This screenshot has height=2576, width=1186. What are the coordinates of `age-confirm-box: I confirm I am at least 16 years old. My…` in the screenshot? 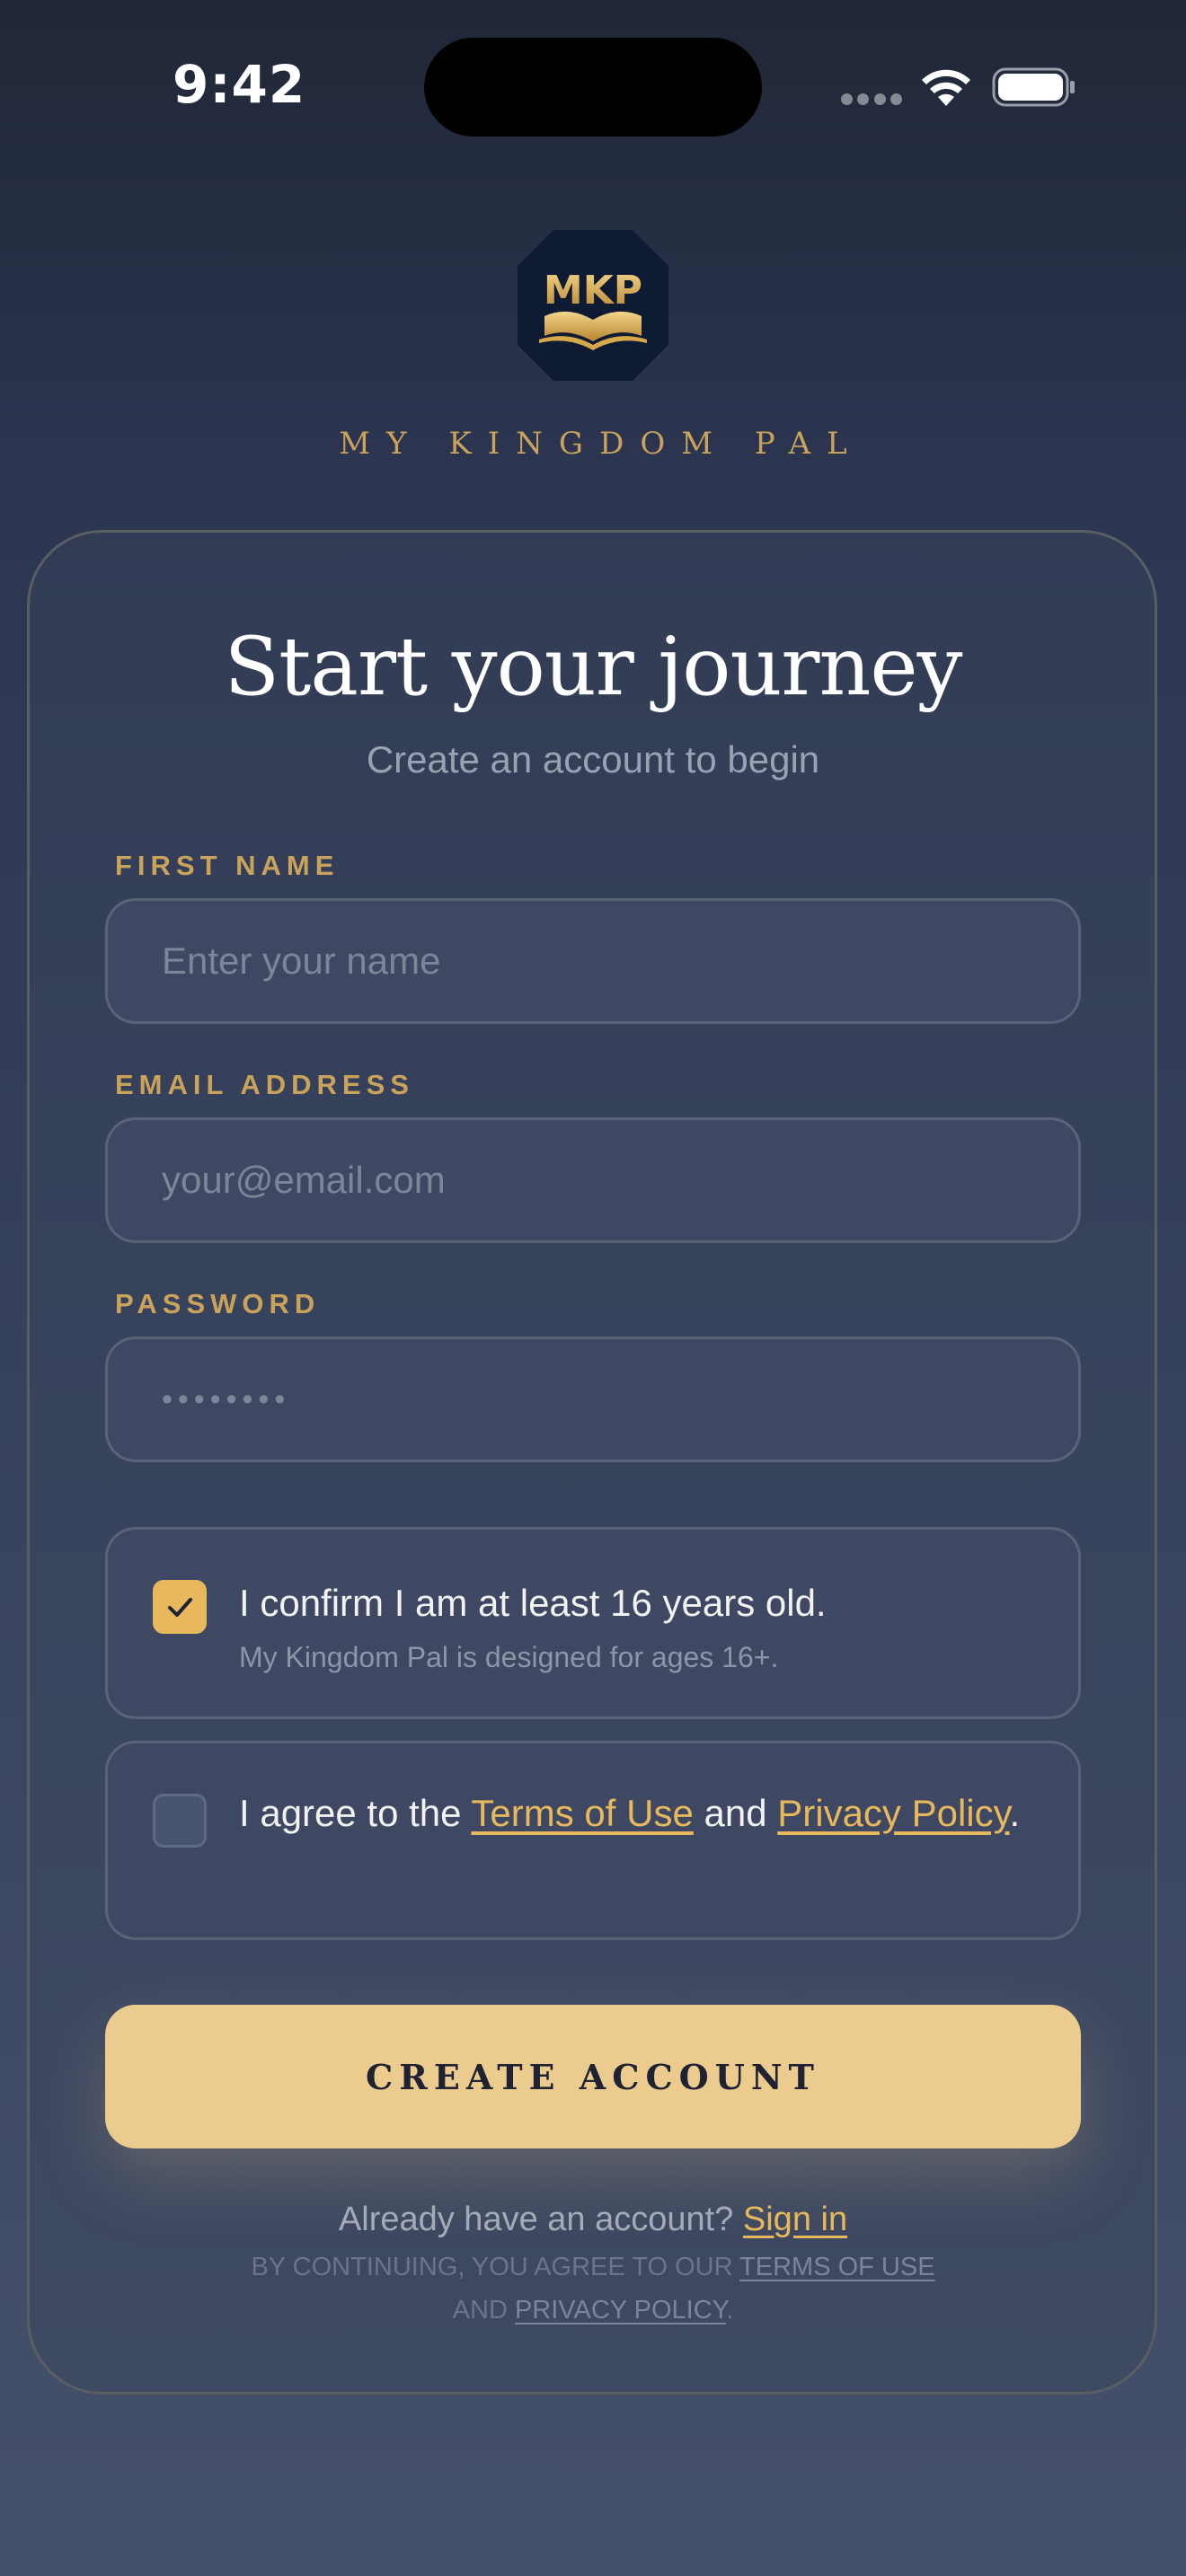 It's located at (593, 1623).